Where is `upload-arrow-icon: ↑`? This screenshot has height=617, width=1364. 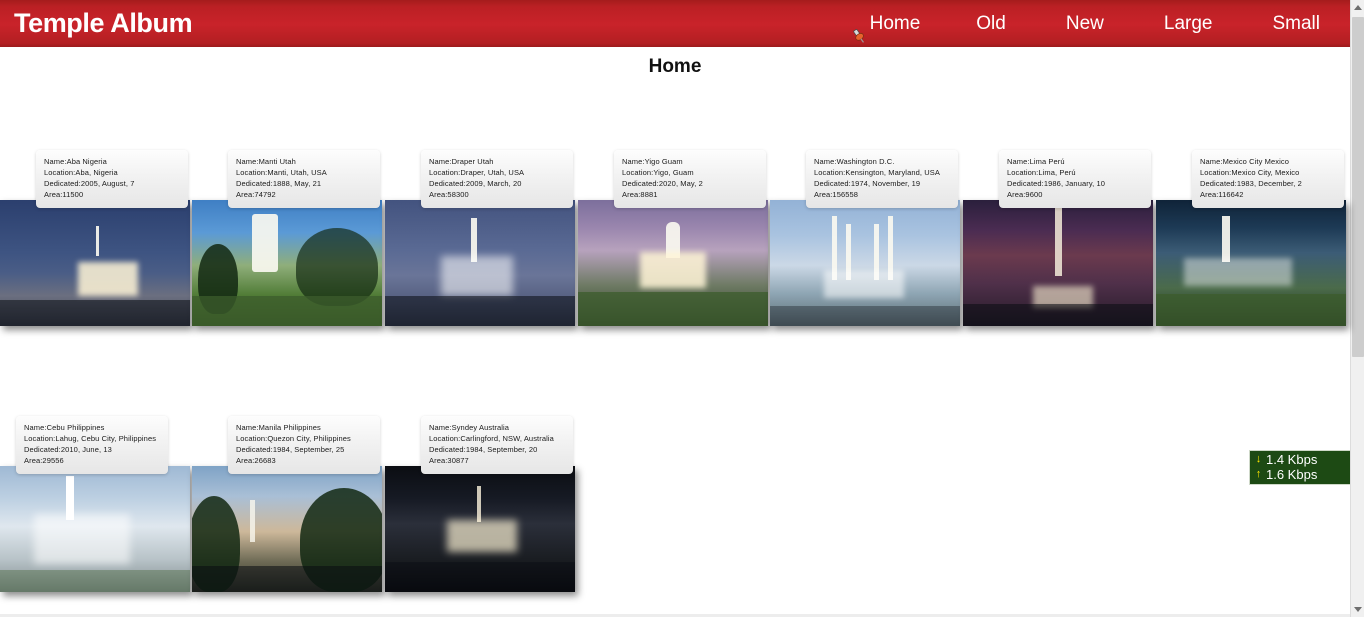 upload-arrow-icon: ↑ is located at coordinates (1258, 474).